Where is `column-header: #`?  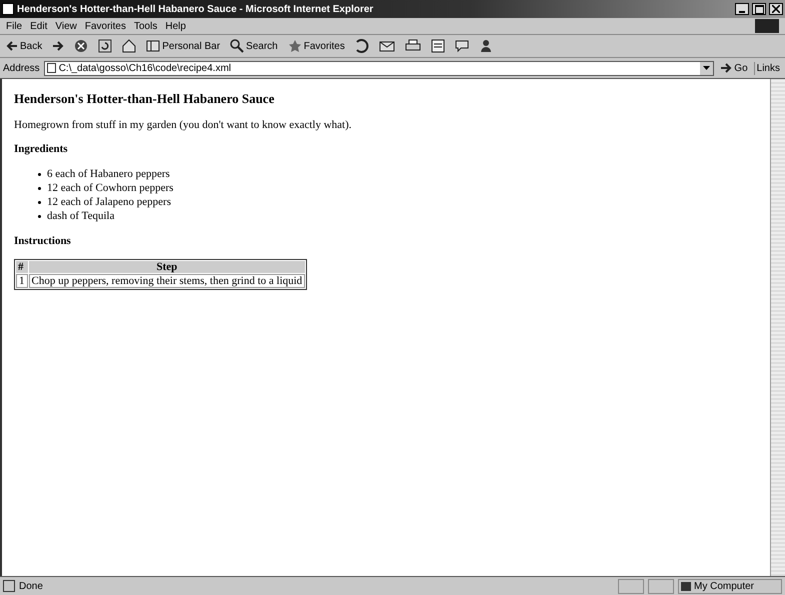 column-header: # is located at coordinates (22, 267).